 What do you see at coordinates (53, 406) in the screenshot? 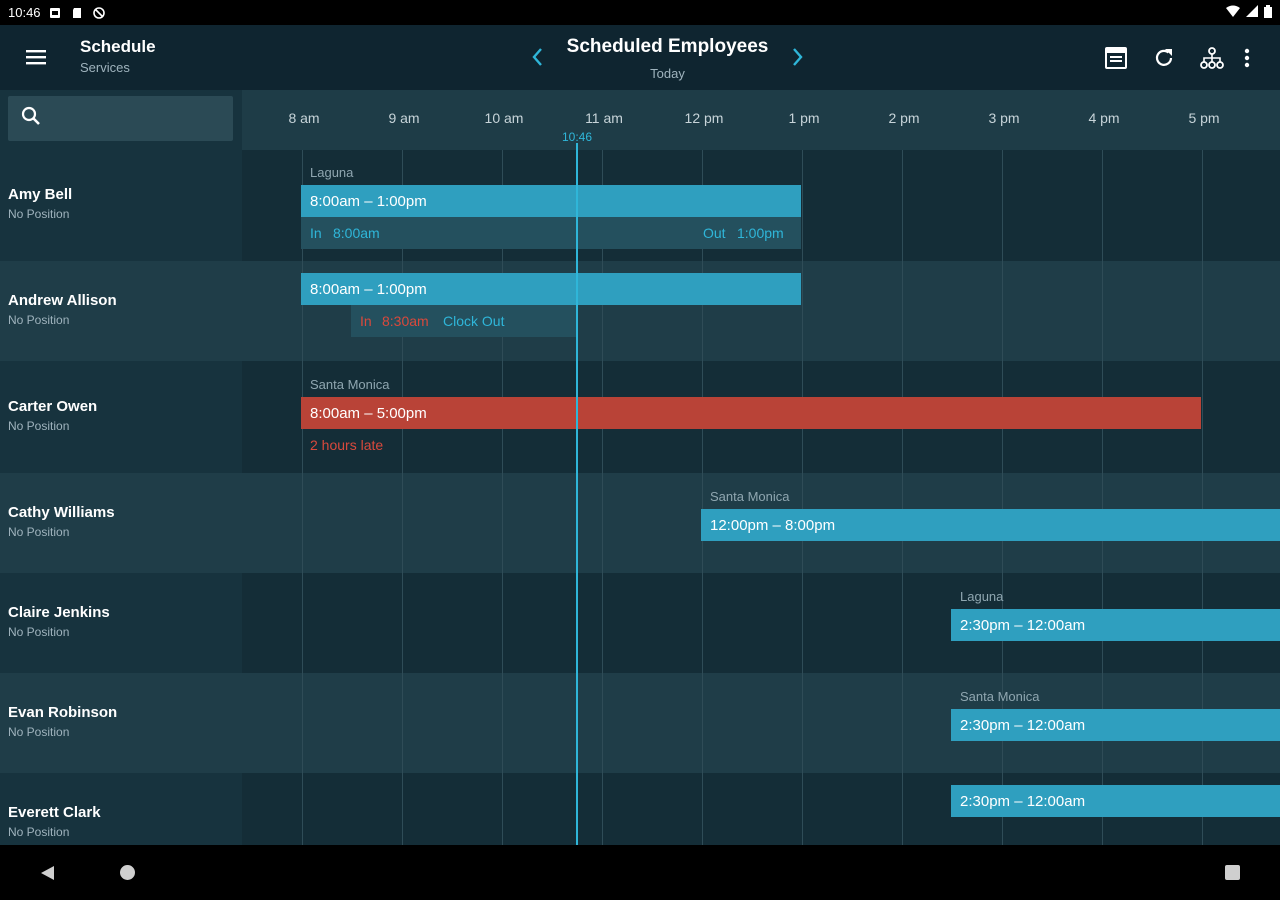
I see `employee-name: Carter Owen` at bounding box center [53, 406].